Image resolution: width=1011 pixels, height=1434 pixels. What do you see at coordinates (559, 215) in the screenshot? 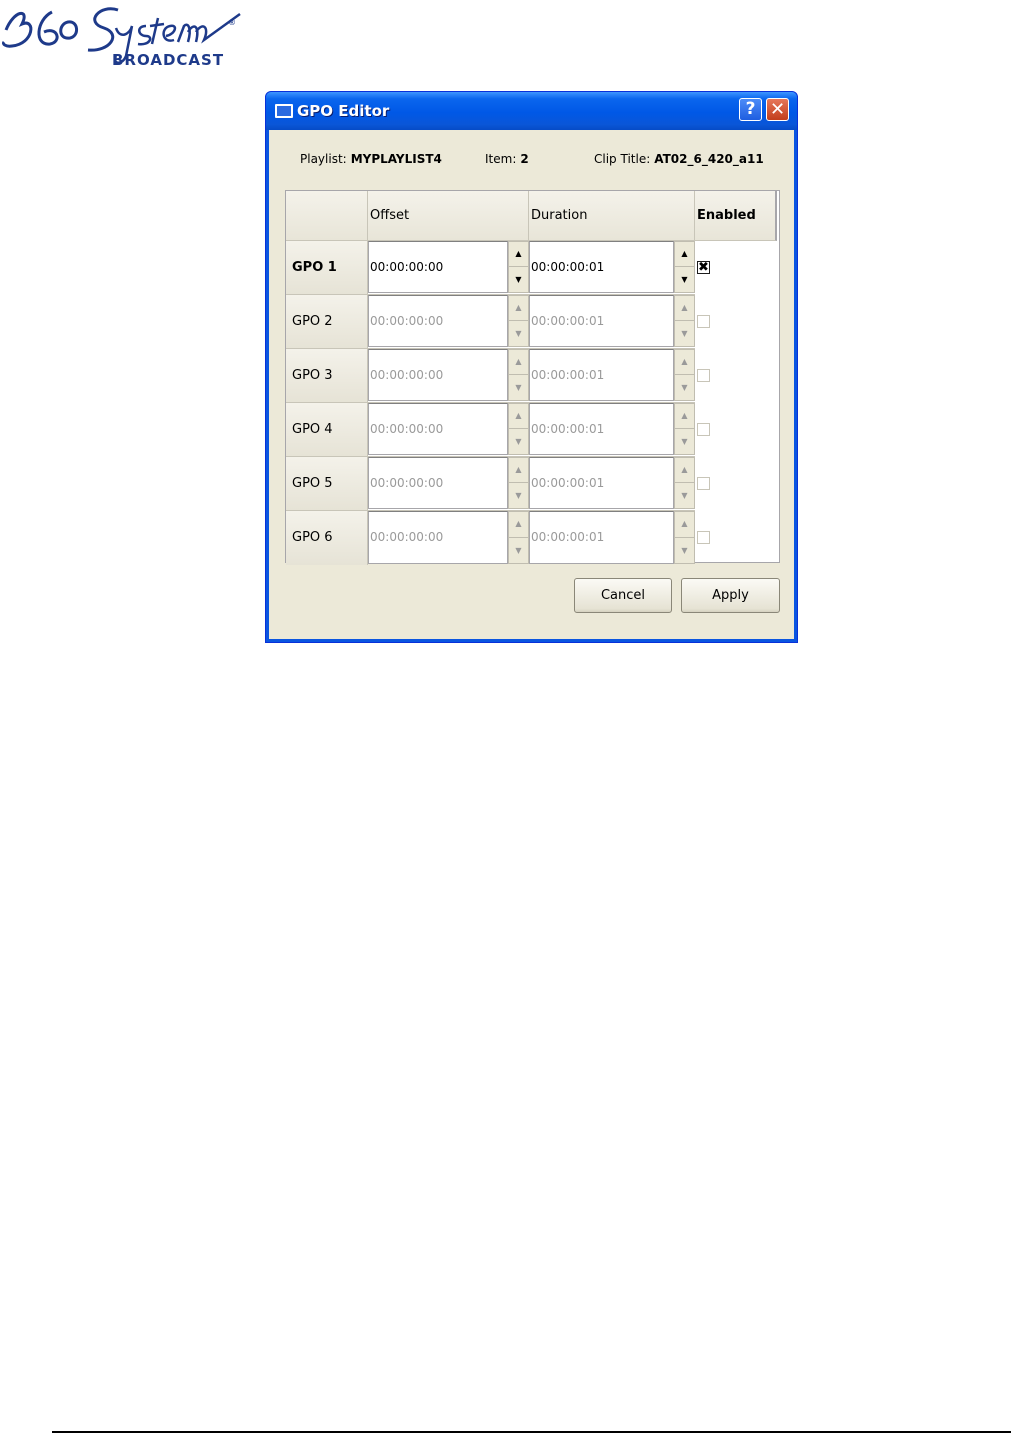
I see `header-duration-label: Duration` at bounding box center [559, 215].